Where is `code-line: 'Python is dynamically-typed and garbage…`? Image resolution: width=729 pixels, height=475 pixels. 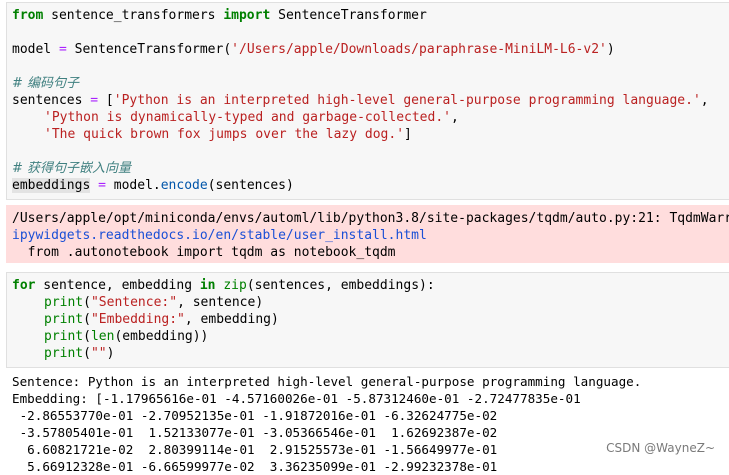
code-line: 'Python is dynamically-typed and garbage… is located at coordinates (251, 117).